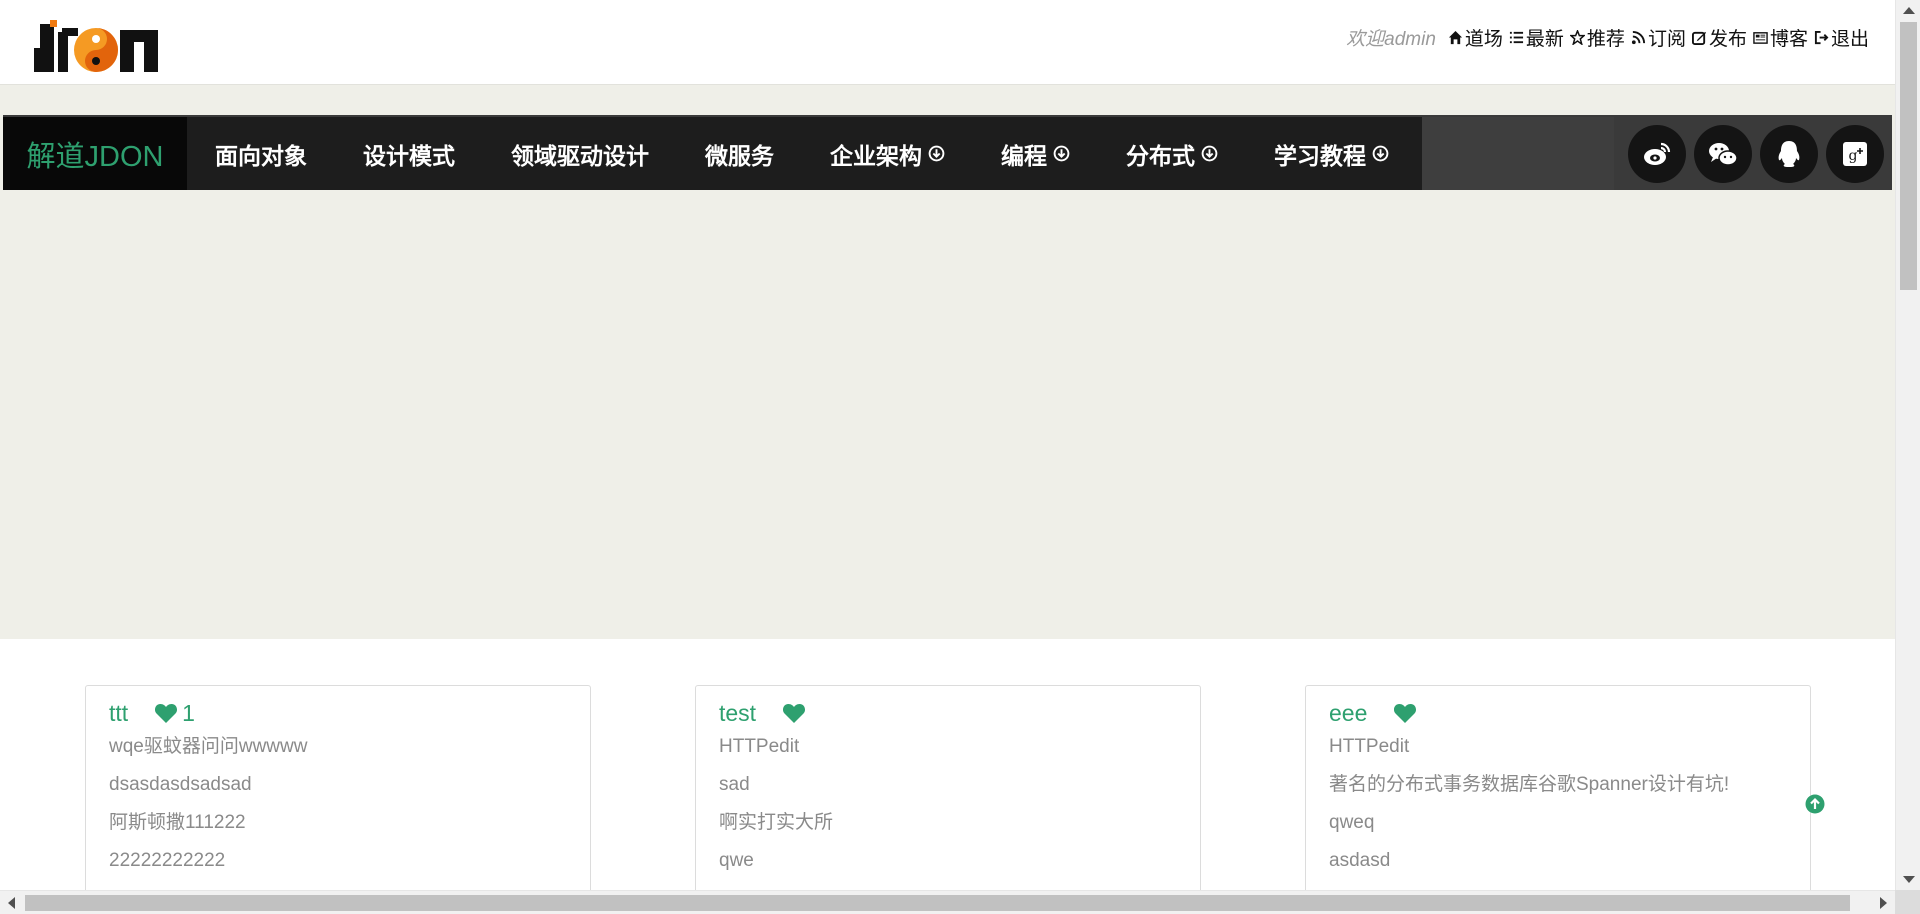  What do you see at coordinates (1883, 903) in the screenshot?
I see `scroll-right-arrow-icon` at bounding box center [1883, 903].